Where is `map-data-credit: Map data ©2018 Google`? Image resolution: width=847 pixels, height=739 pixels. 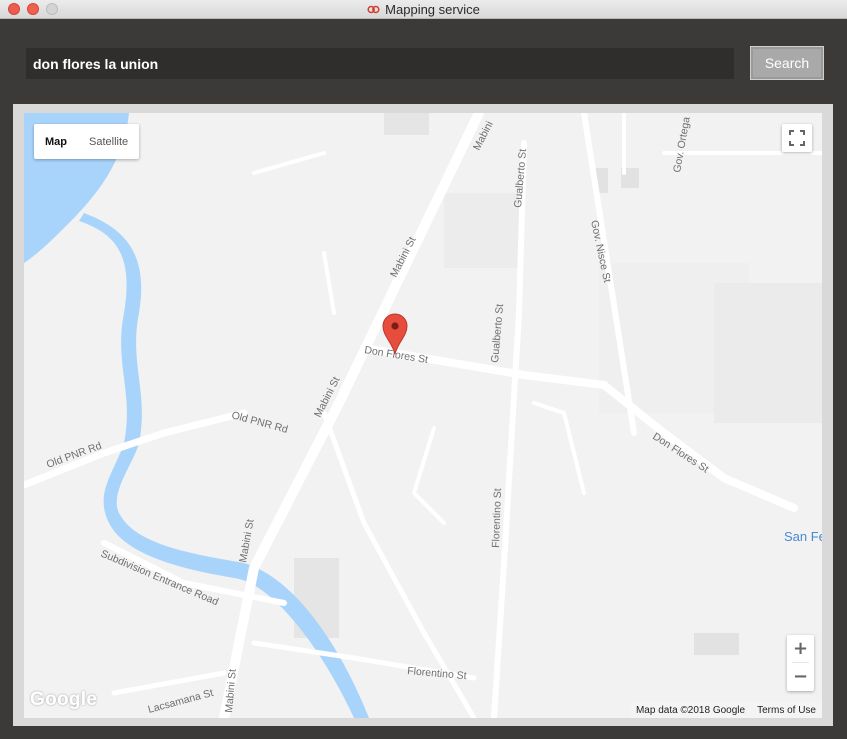 map-data-credit: Map data ©2018 Google is located at coordinates (690, 710).